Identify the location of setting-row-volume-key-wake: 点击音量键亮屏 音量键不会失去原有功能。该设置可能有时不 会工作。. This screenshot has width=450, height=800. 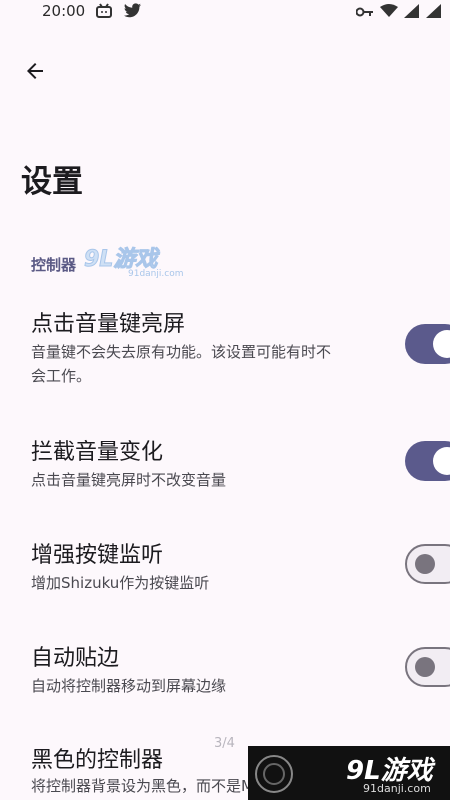
(225, 350).